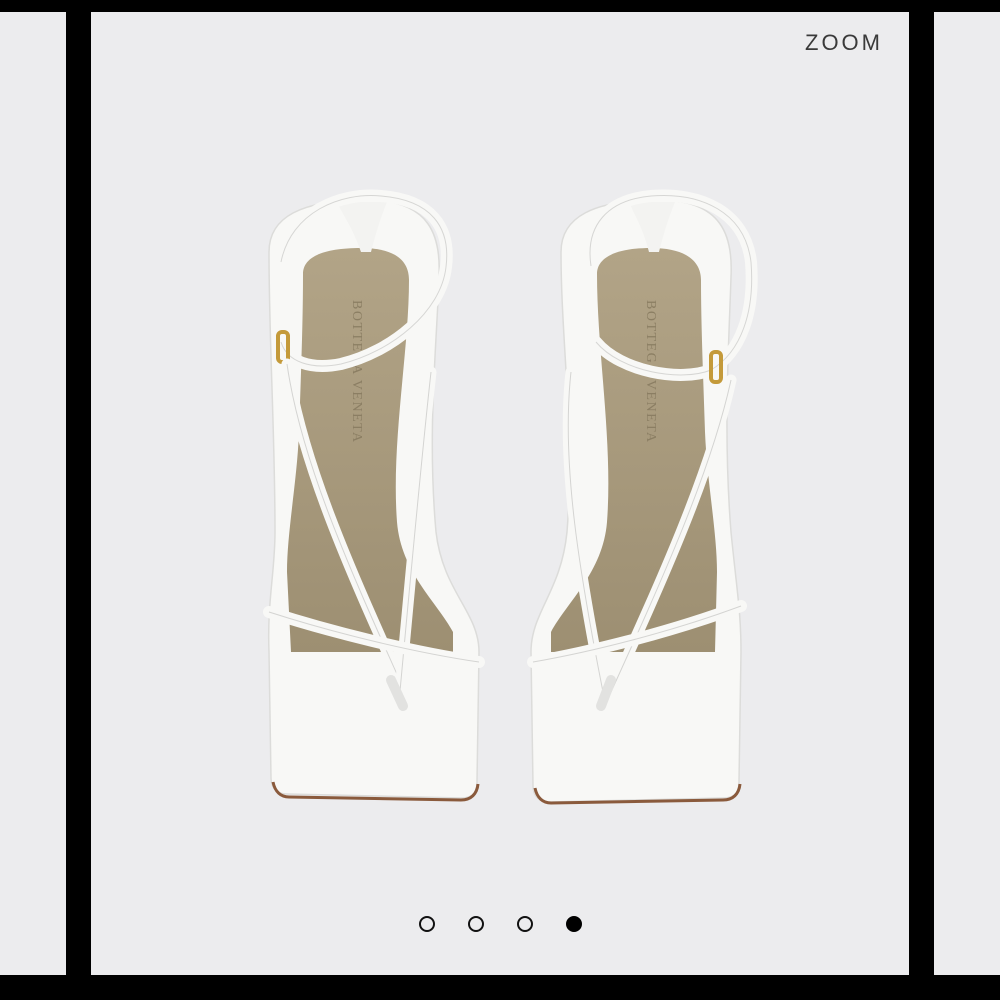 Image resolution: width=1000 pixels, height=1000 pixels. I want to click on next-slide-peek, so click(967, 493).